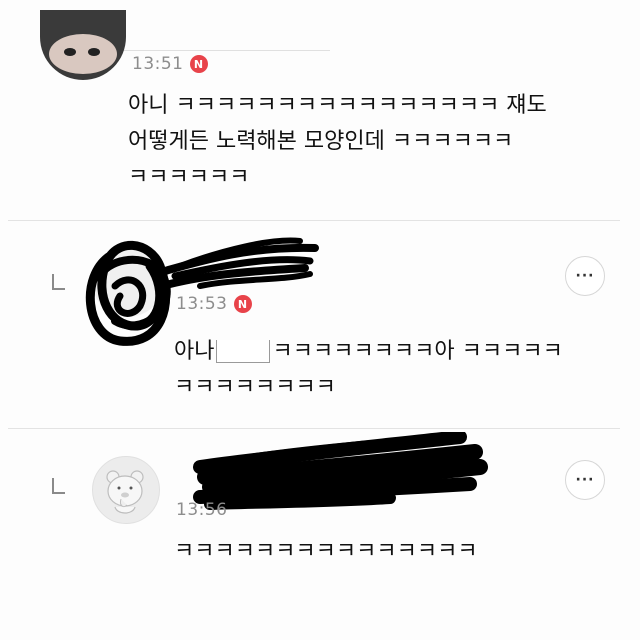 This screenshot has height=640, width=640. Describe the element at coordinates (83, 54) in the screenshot. I see `avatar-image` at that location.